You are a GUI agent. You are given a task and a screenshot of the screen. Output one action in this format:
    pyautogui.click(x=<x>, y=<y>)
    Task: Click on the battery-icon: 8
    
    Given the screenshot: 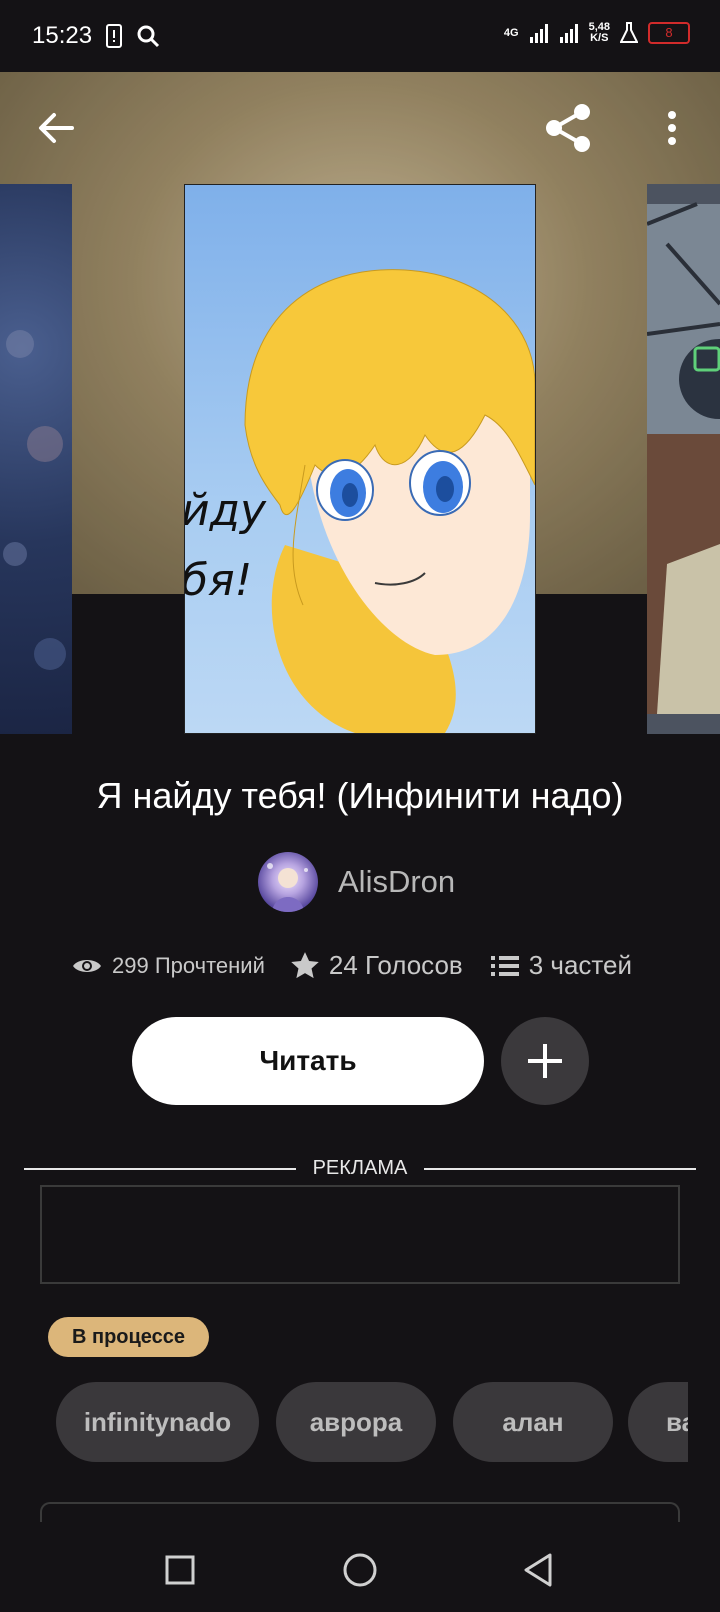 What is the action you would take?
    pyautogui.click(x=669, y=33)
    